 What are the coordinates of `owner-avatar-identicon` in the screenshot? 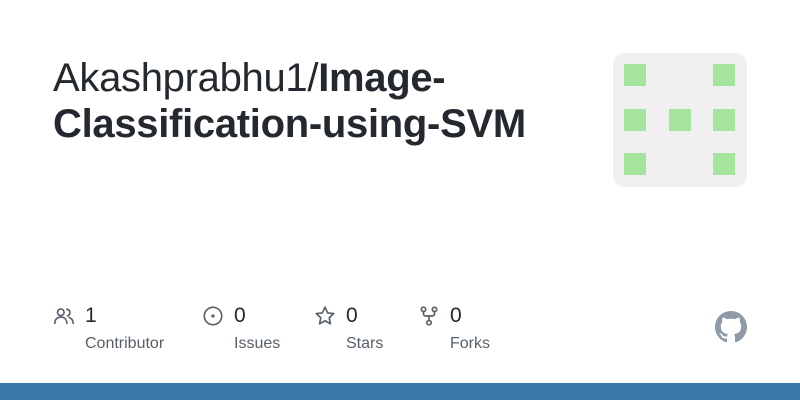 It's located at (680, 120).